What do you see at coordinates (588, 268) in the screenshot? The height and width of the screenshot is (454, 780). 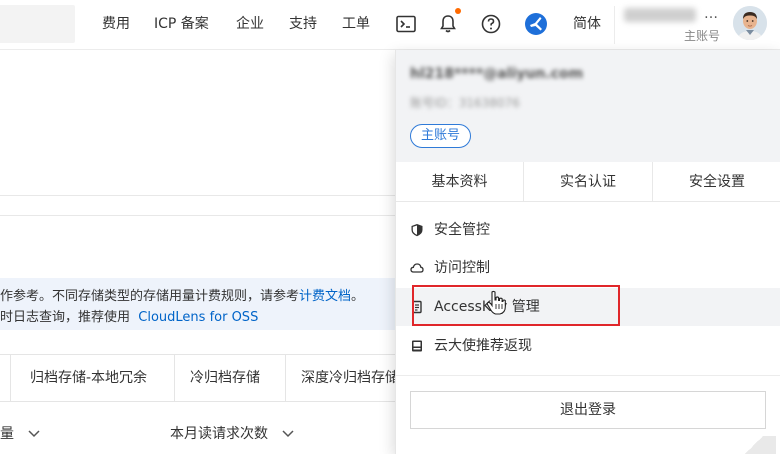 I see `menu-item-access-control: 访问控制` at bounding box center [588, 268].